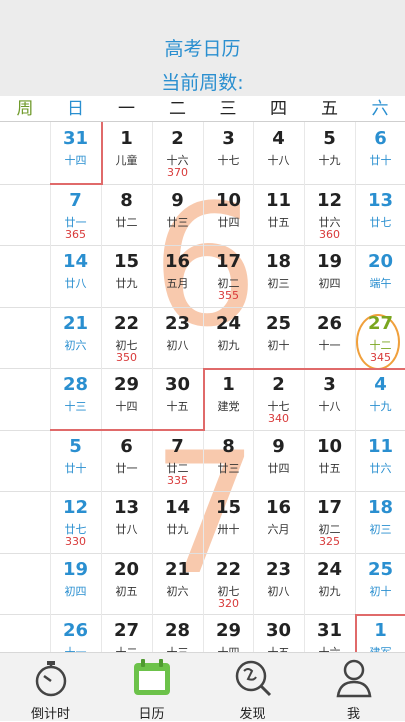  Describe the element at coordinates (278, 109) in the screenshot. I see `weekday-thu: 四` at that location.